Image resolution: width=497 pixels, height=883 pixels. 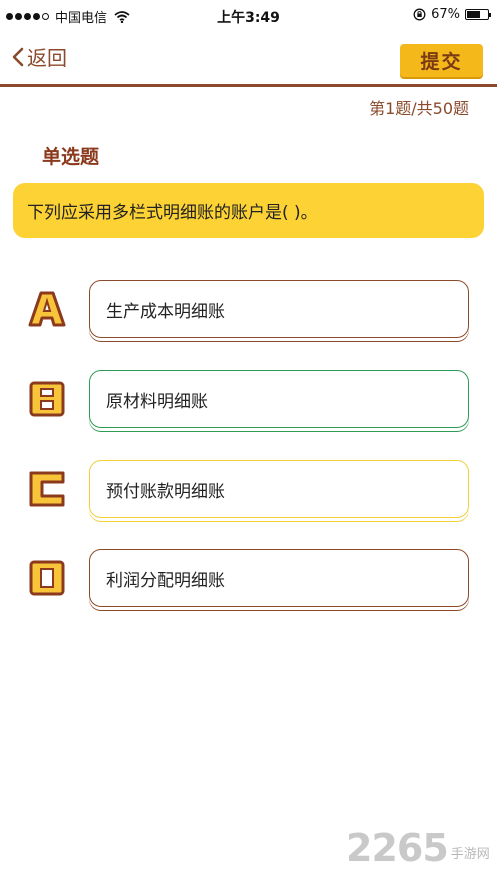 I want to click on submit-button: 提交, so click(x=441, y=60).